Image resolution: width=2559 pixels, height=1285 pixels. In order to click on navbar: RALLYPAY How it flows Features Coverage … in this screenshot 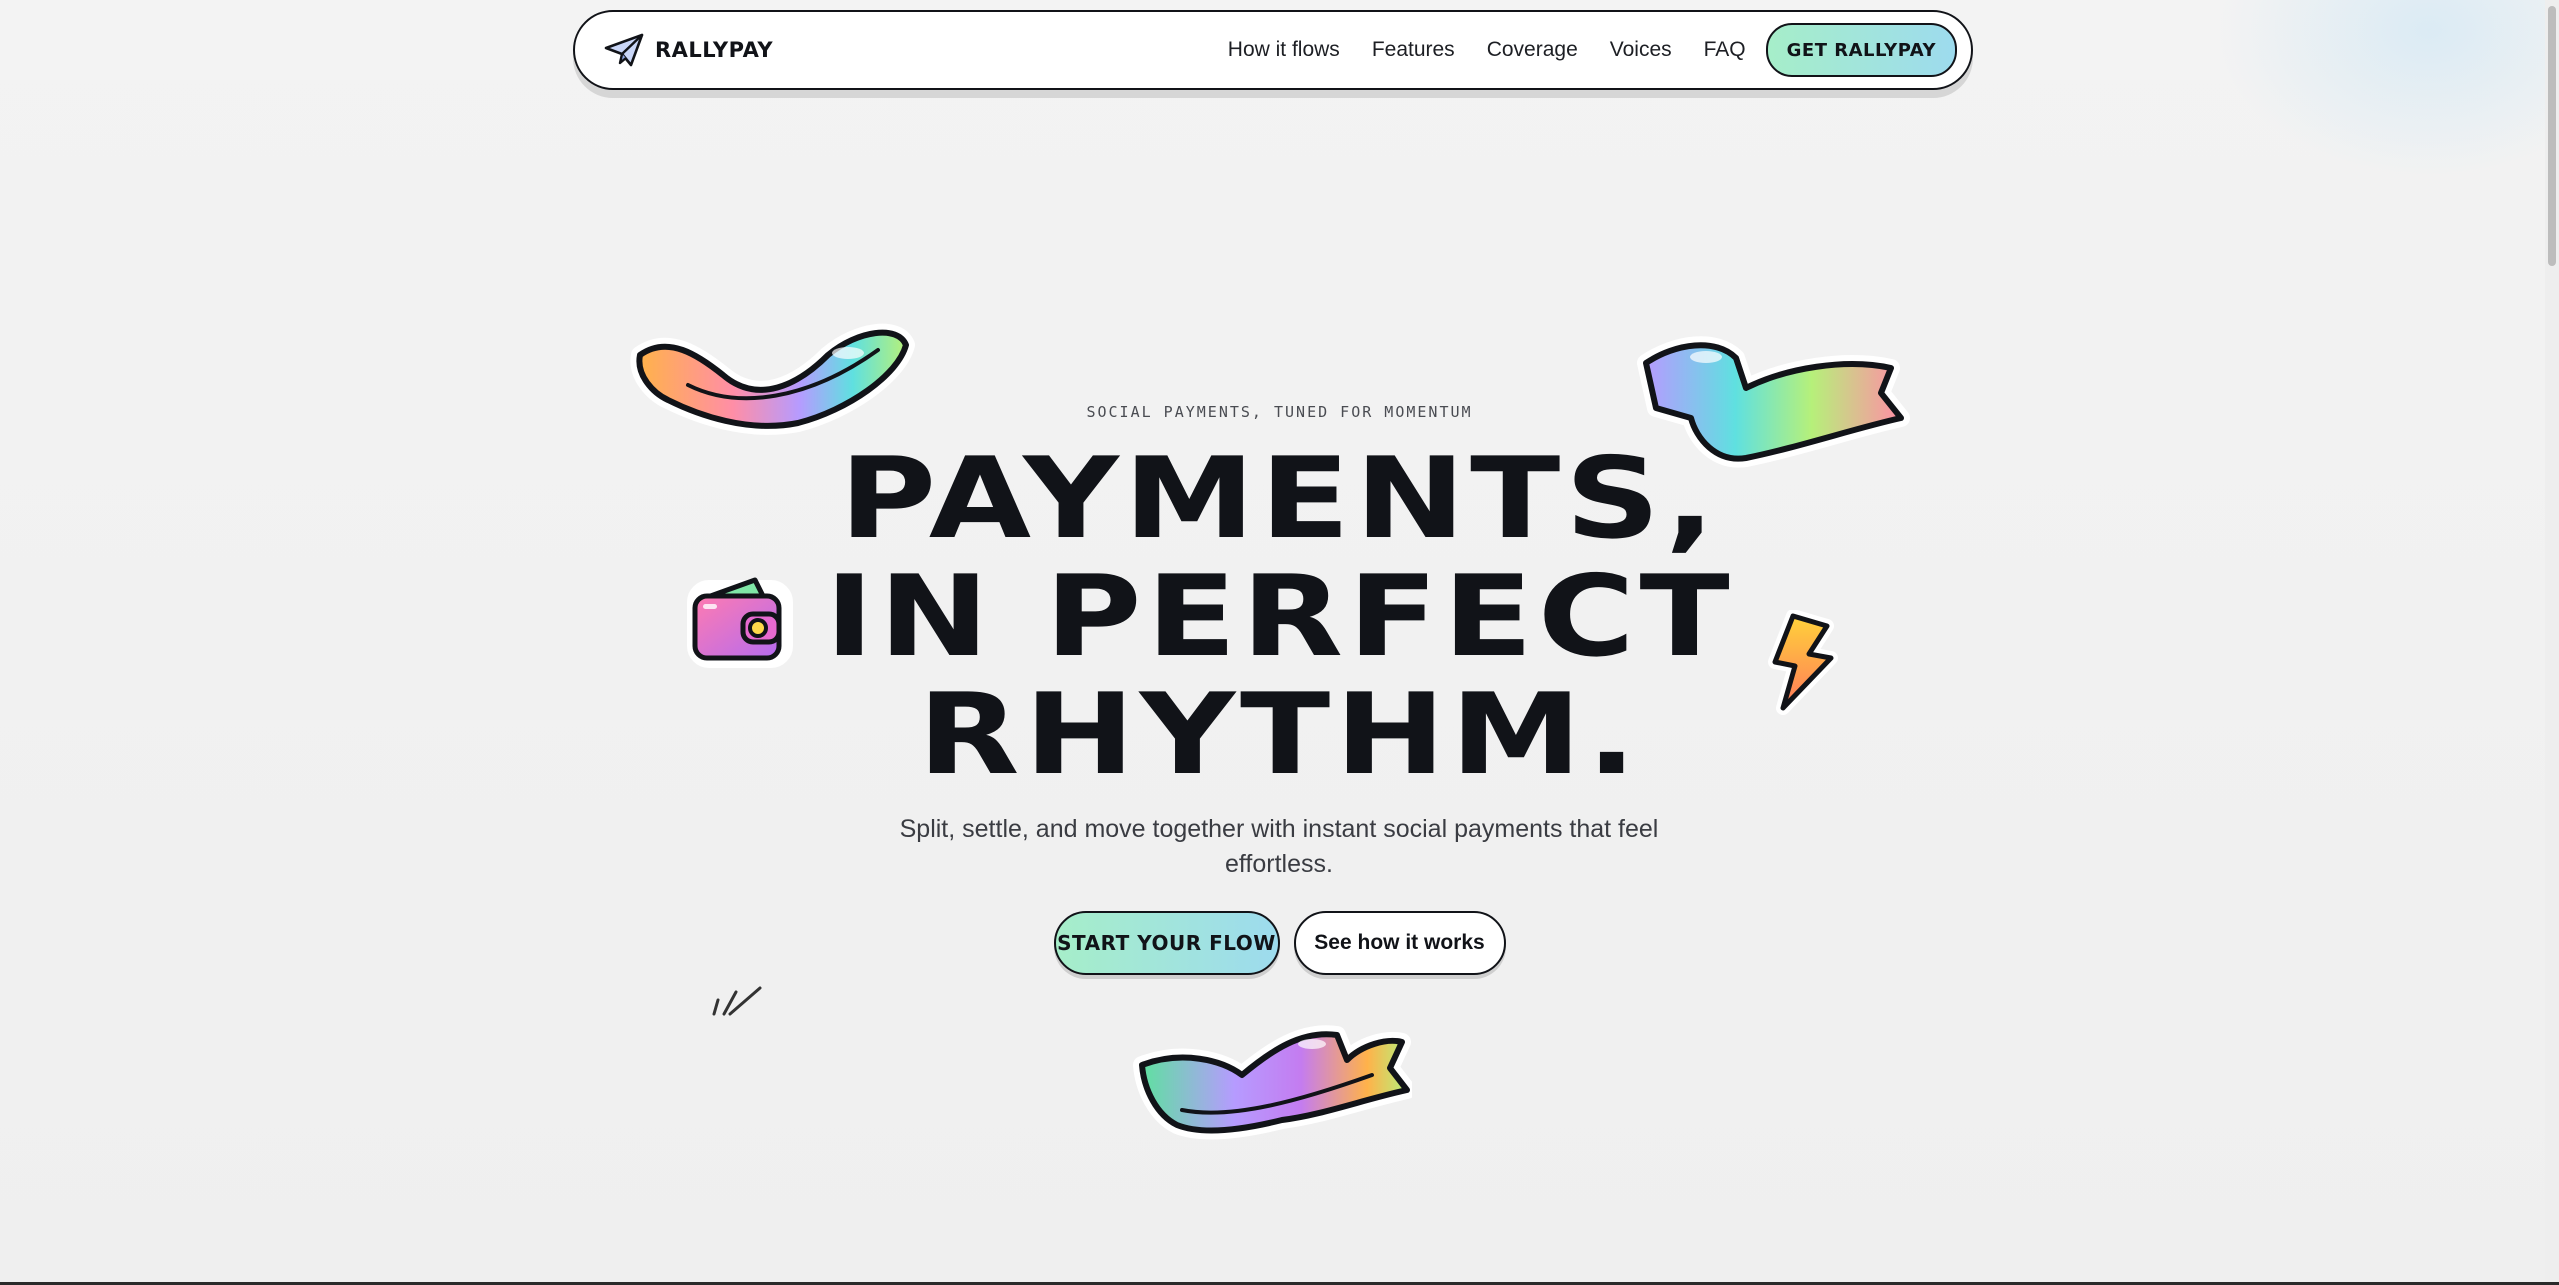, I will do `click(1273, 54)`.